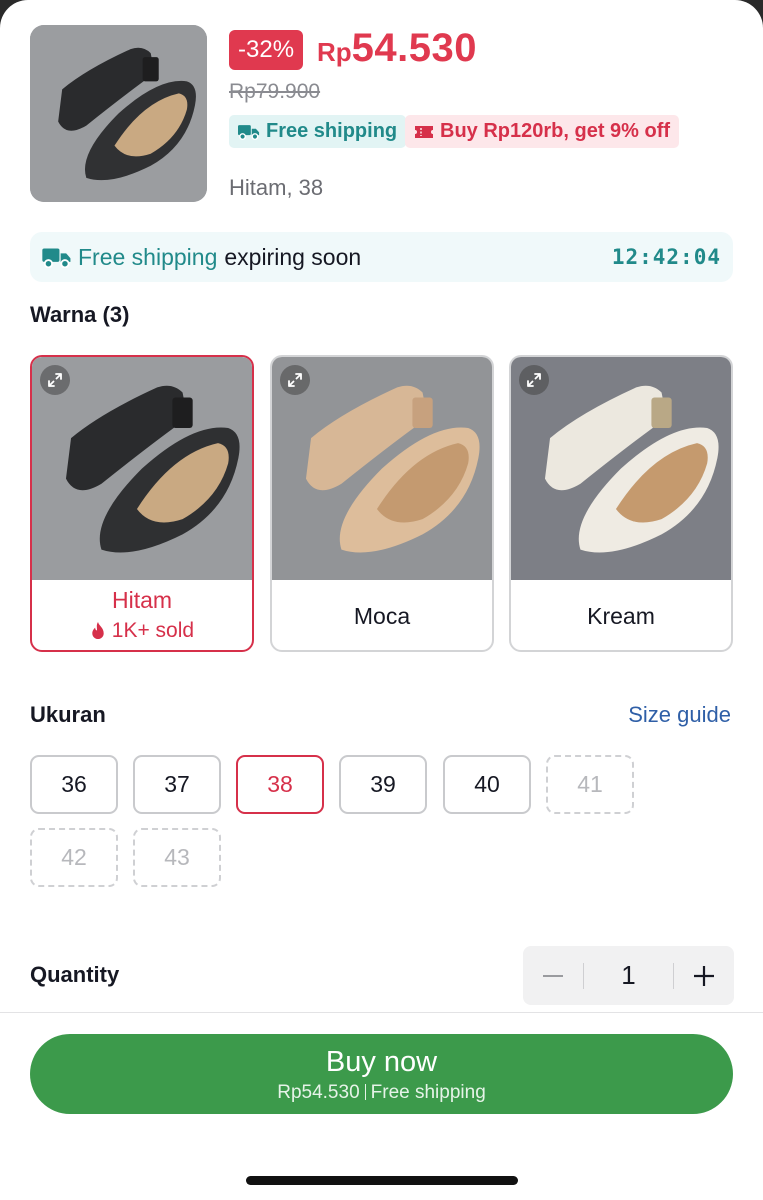 This screenshot has width=763, height=1200. Describe the element at coordinates (621, 503) in the screenshot. I see `color-option-kream: Kream` at that location.